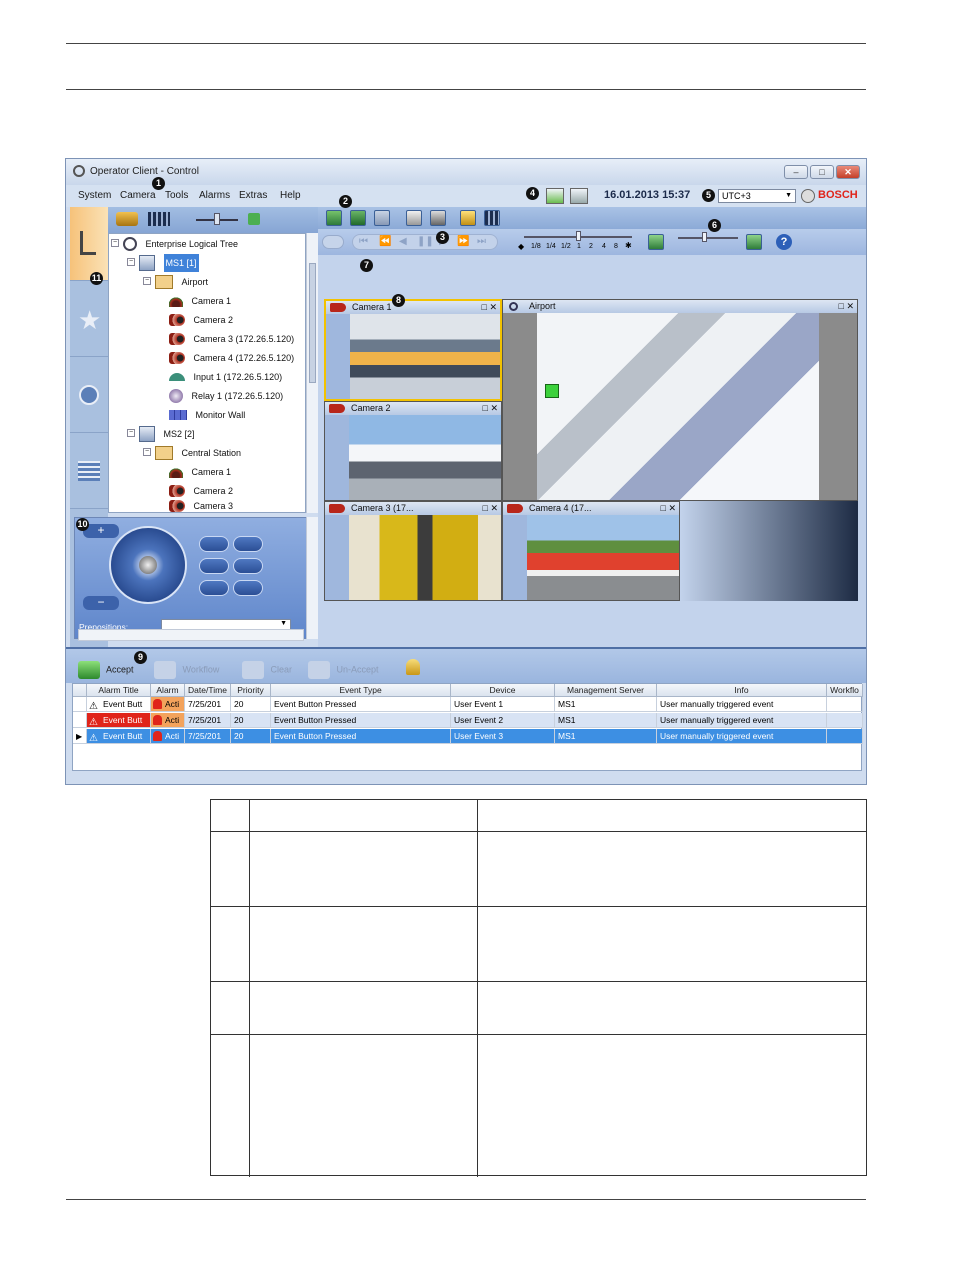 The image size is (954, 1273). Describe the element at coordinates (704, 237) in the screenshot. I see `pane-count-thumb` at that location.